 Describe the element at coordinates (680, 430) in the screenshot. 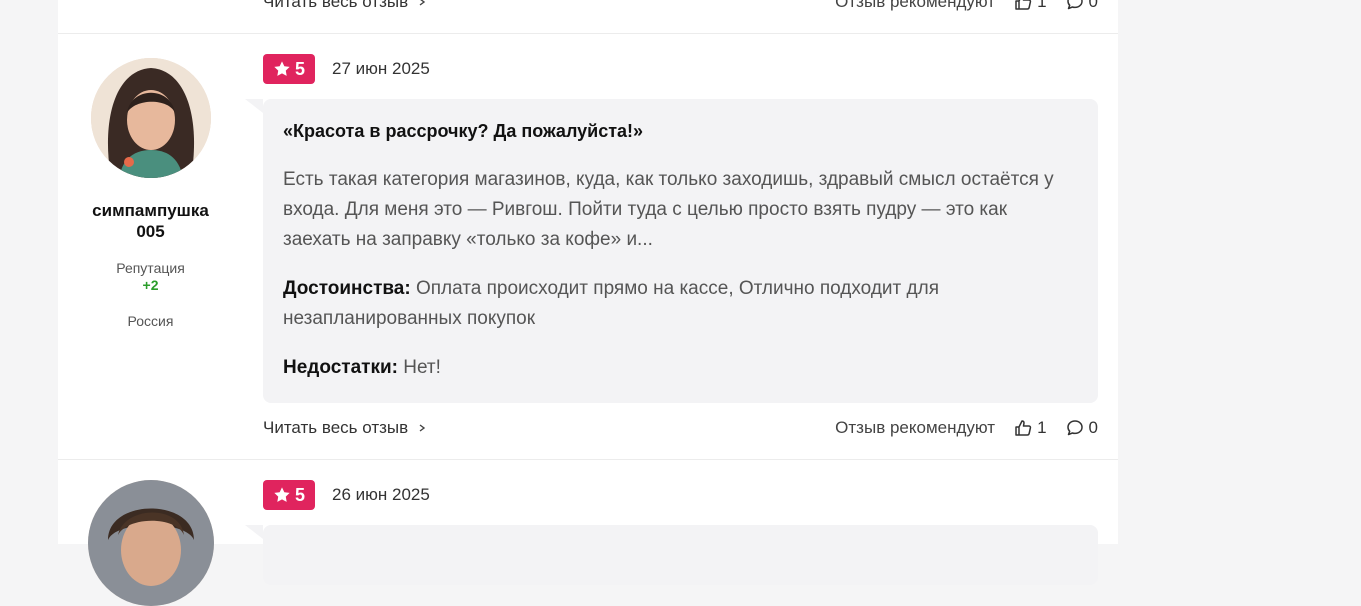

I see `review-footer: Читать весь отзыв Отзыв рекомендуют 1 0` at that location.